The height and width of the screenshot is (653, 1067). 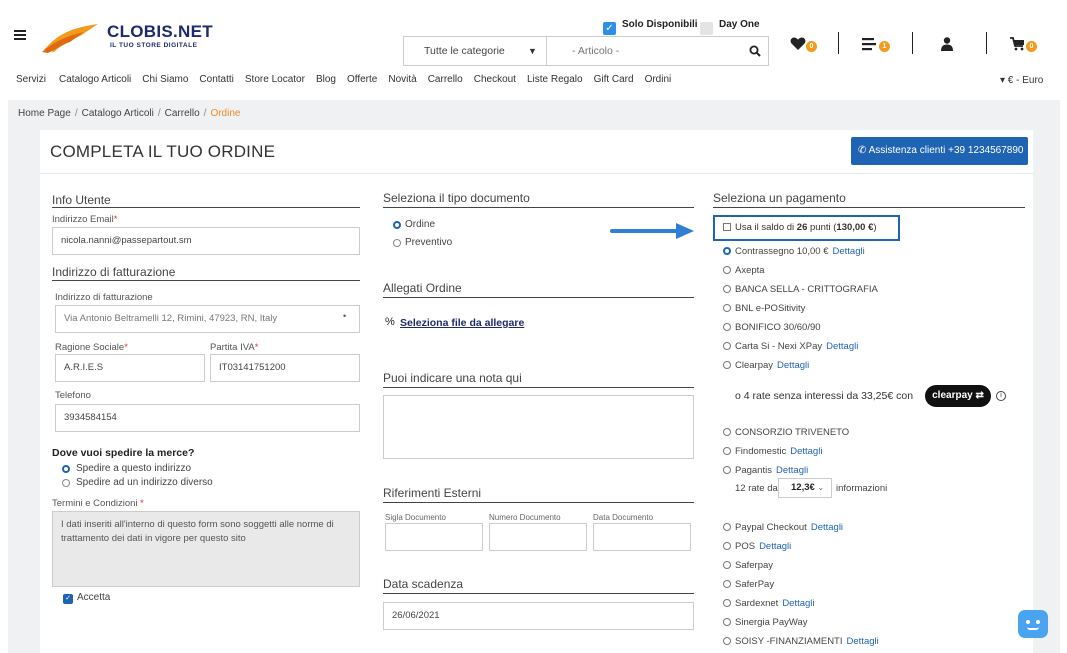 What do you see at coordinates (163, 151) in the screenshot?
I see `page-title: COMPLETA IL TUO ORDINE` at bounding box center [163, 151].